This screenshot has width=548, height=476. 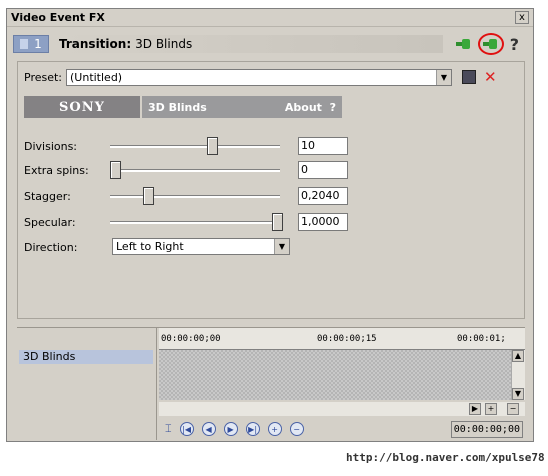 I want to click on param-value-field: 0, so click(x=323, y=170).